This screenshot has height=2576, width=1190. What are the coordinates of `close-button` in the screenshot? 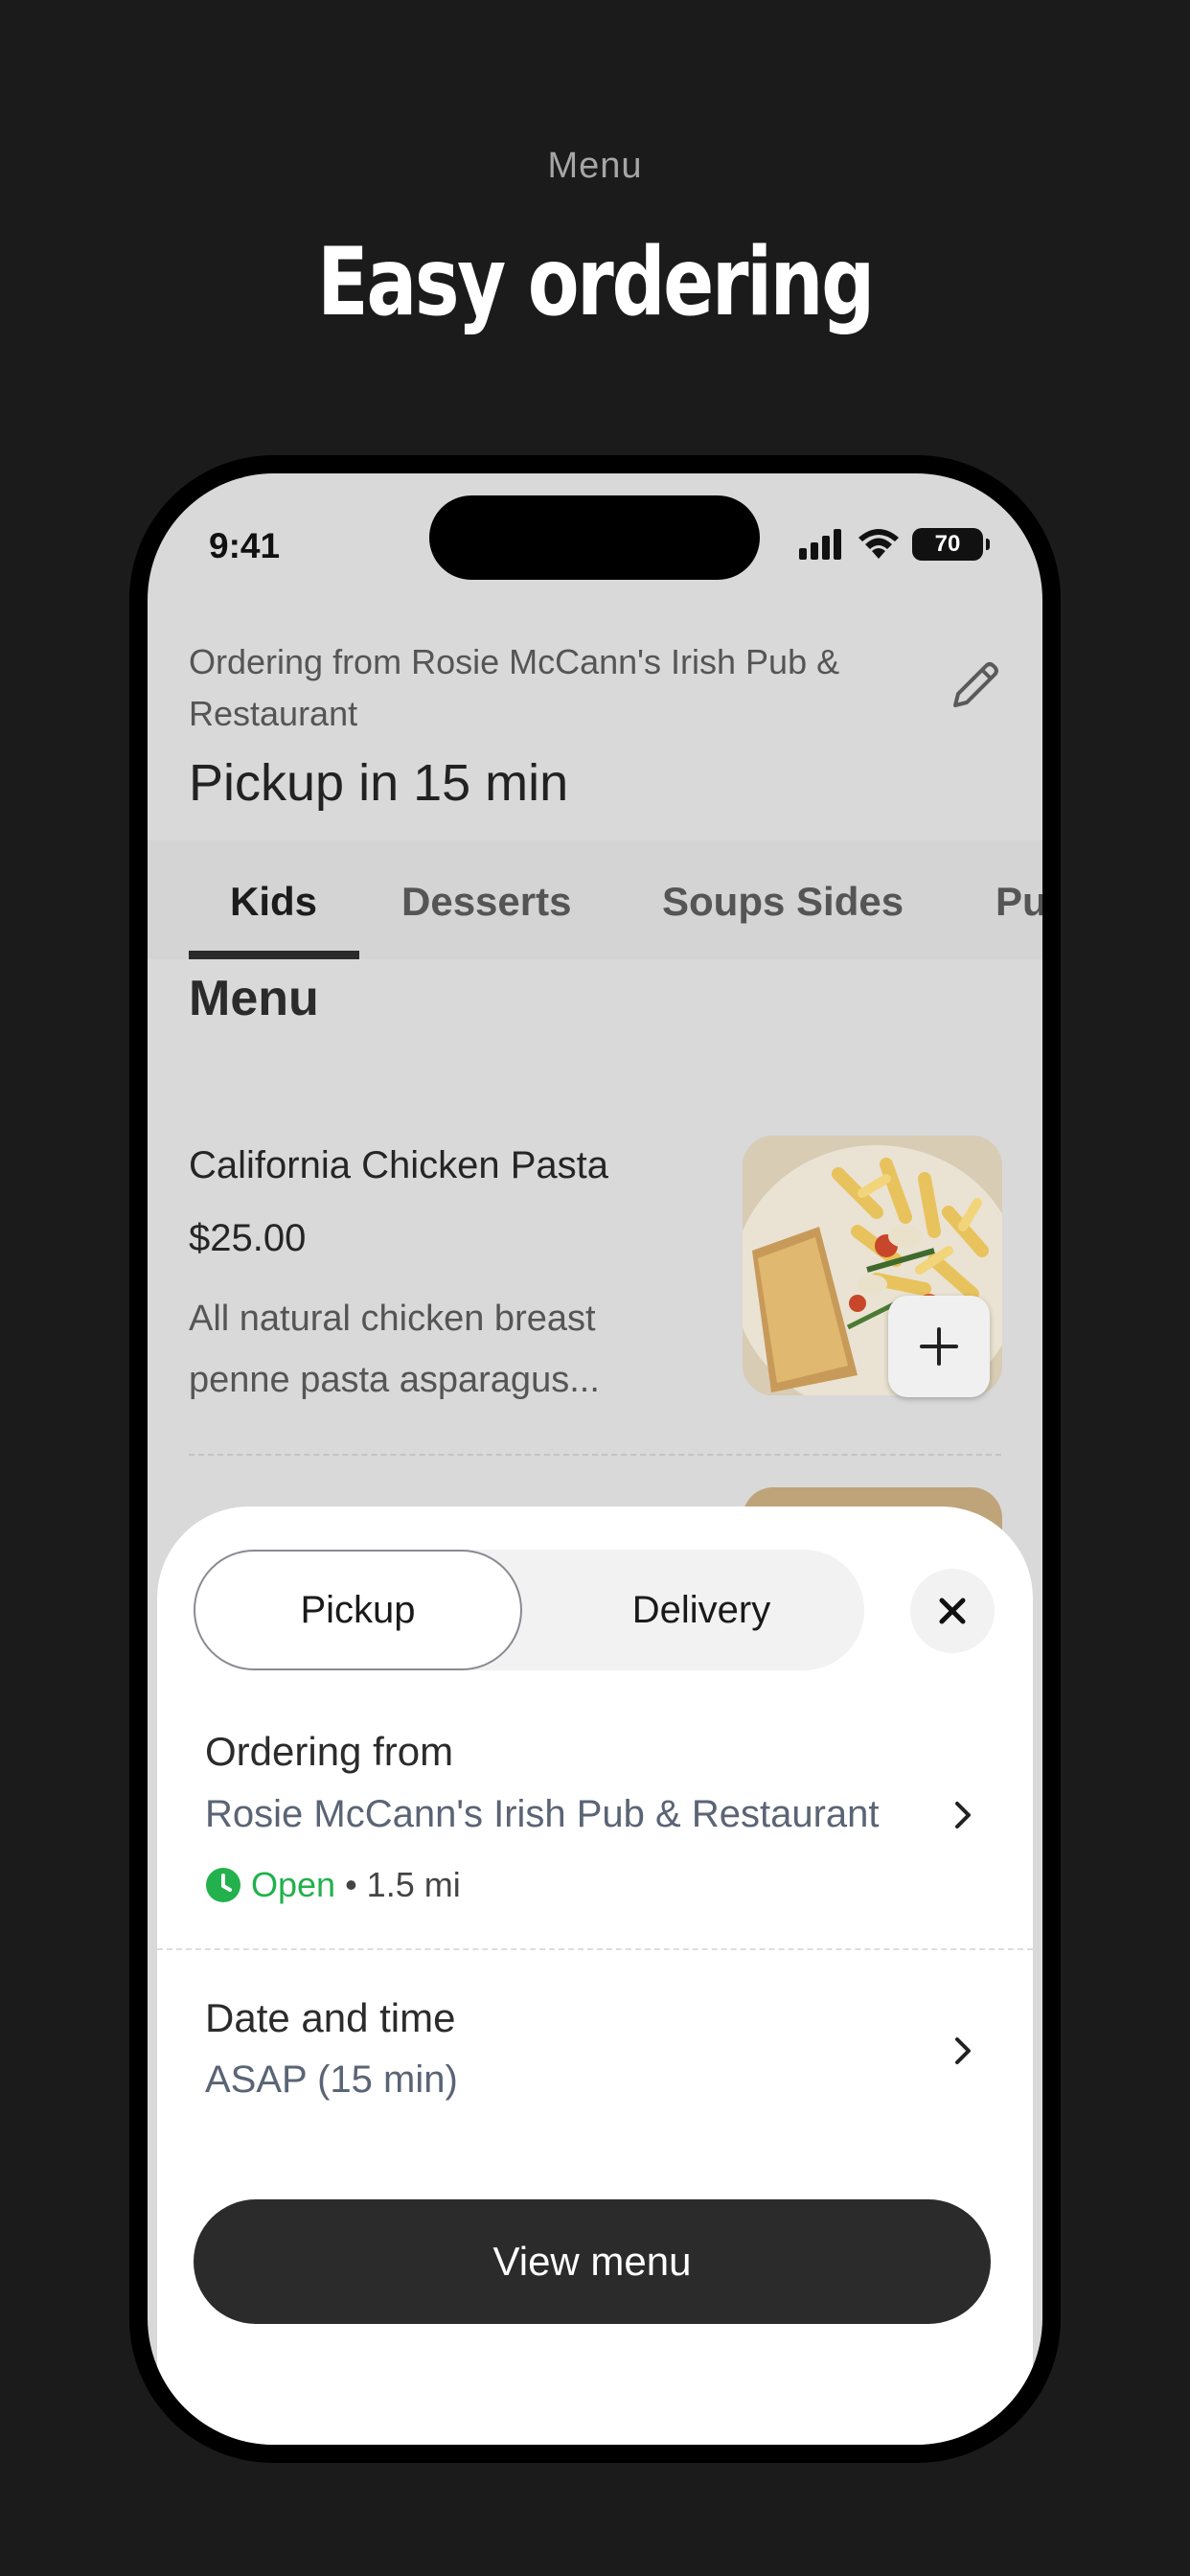 It's located at (952, 1611).